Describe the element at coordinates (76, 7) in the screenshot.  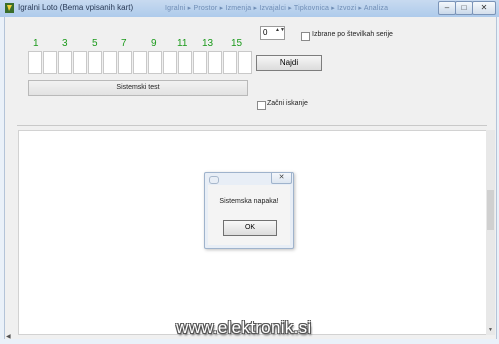
I see `window-title: Igralni Loto (Bema vpisanih kart)` at that location.